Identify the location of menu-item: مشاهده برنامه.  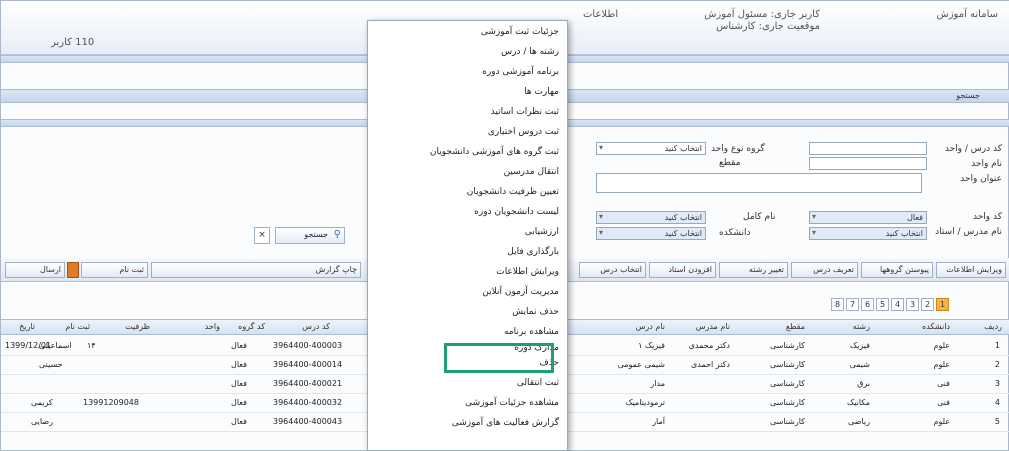
(531, 332).